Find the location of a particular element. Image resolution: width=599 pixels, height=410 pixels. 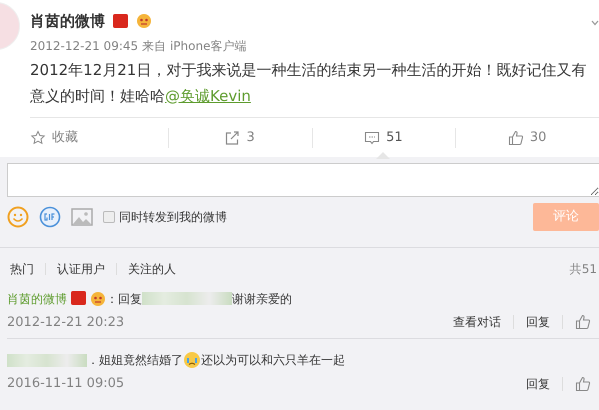

smiley-icon is located at coordinates (18, 217).